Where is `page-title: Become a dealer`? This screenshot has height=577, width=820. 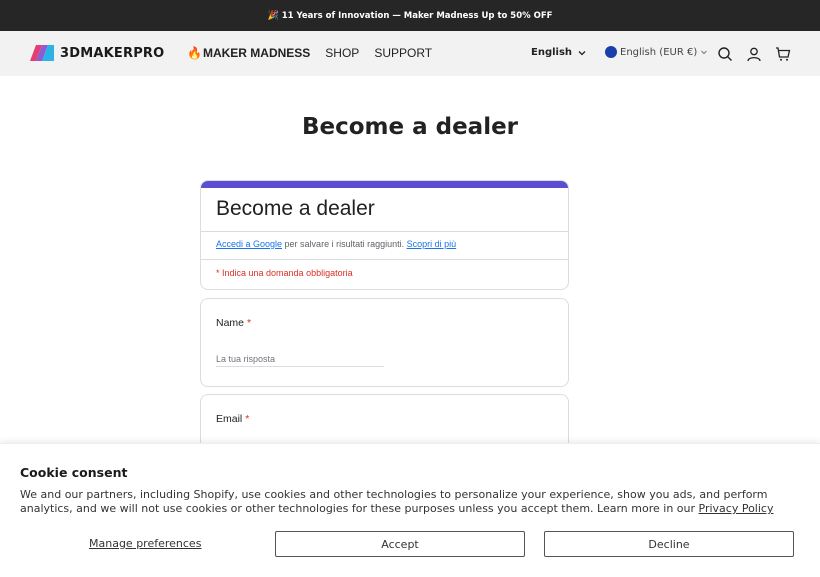
page-title: Become a dealer is located at coordinates (410, 127).